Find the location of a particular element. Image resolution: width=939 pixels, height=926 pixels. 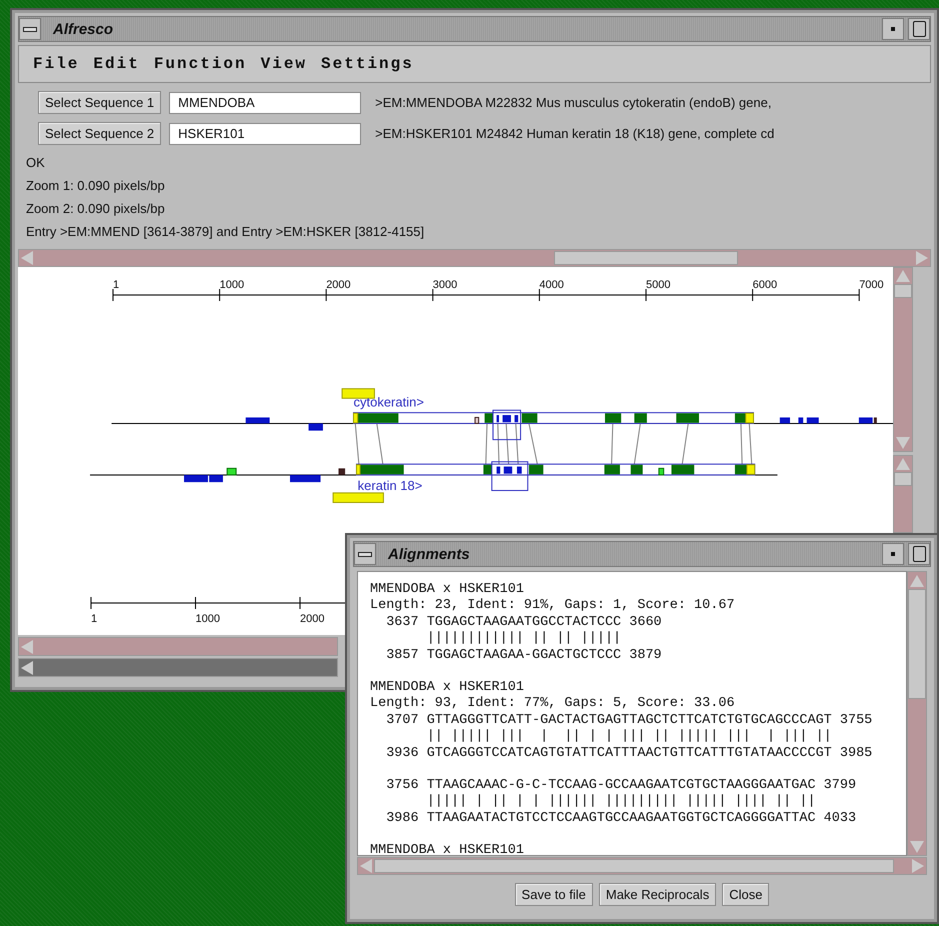

ruler-label: 7000 is located at coordinates (871, 285).